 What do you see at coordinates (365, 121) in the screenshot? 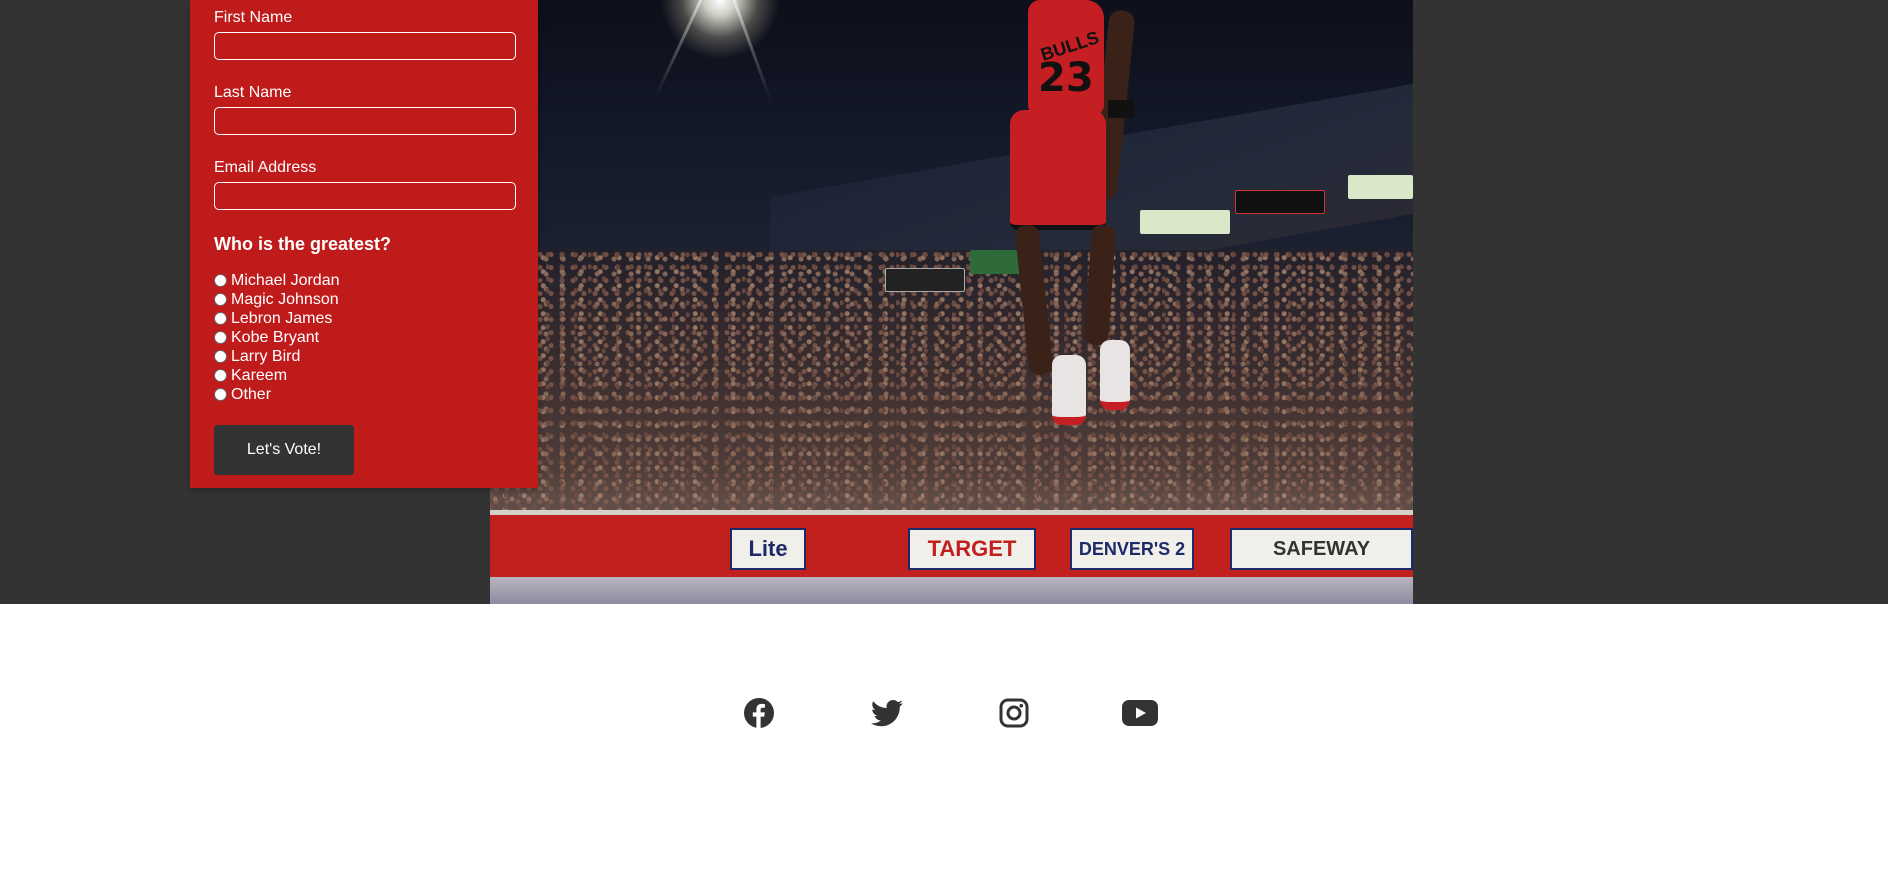
I see `last-name-input` at bounding box center [365, 121].